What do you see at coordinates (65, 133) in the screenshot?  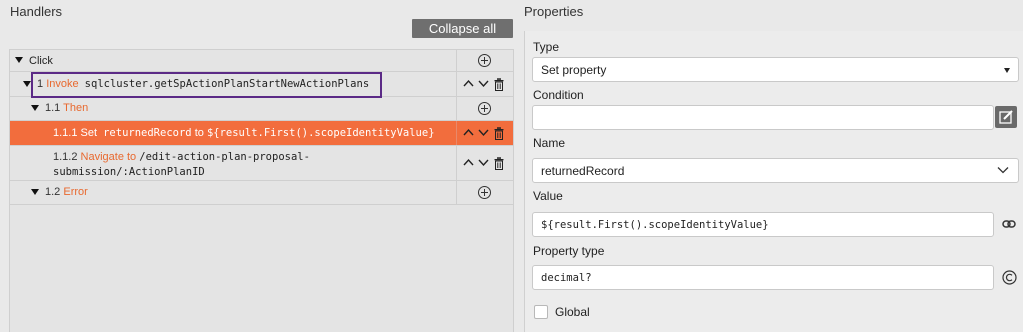 I see `step-number: 1.1.1` at bounding box center [65, 133].